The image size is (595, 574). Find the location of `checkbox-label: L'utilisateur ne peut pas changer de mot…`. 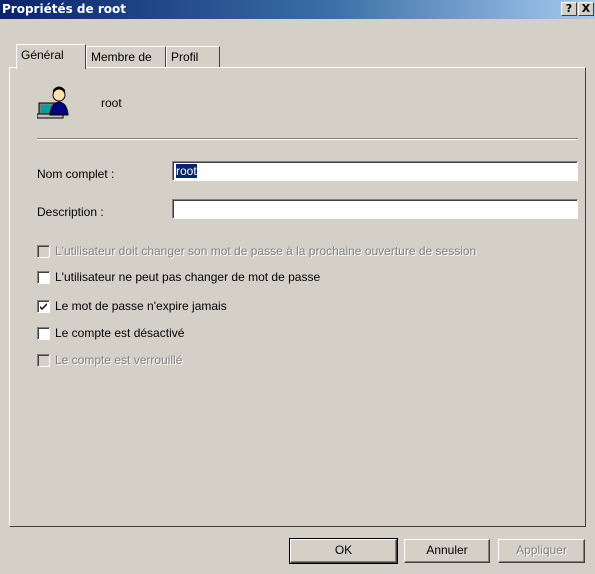

checkbox-label: L'utilisateur ne peut pas changer de mot… is located at coordinates (188, 277).